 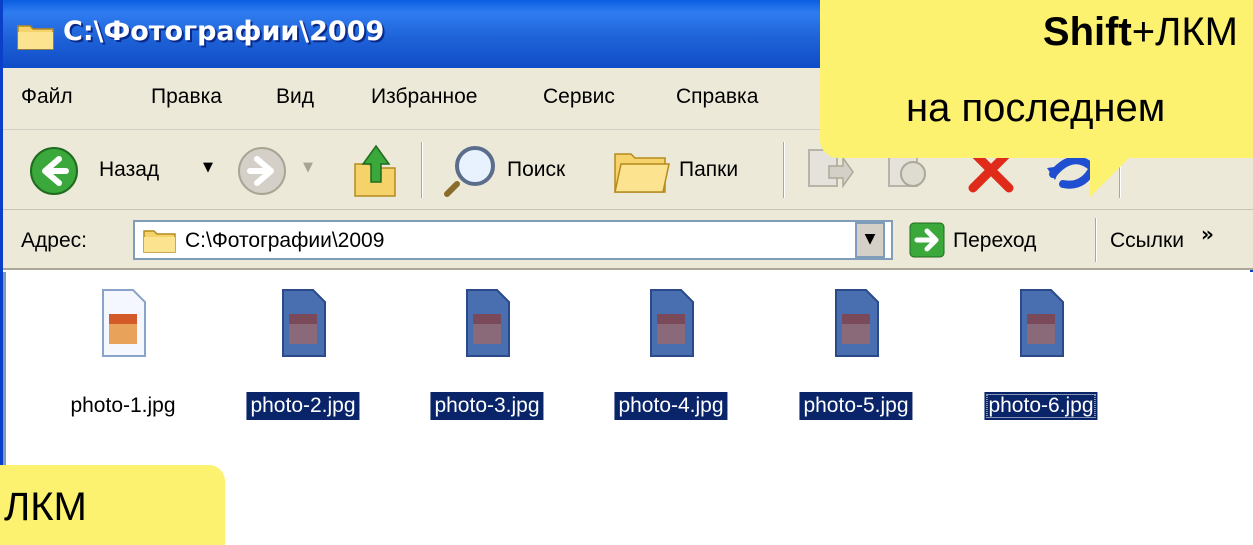 What do you see at coordinates (994, 241) in the screenshot?
I see `go-button-label: Переход` at bounding box center [994, 241].